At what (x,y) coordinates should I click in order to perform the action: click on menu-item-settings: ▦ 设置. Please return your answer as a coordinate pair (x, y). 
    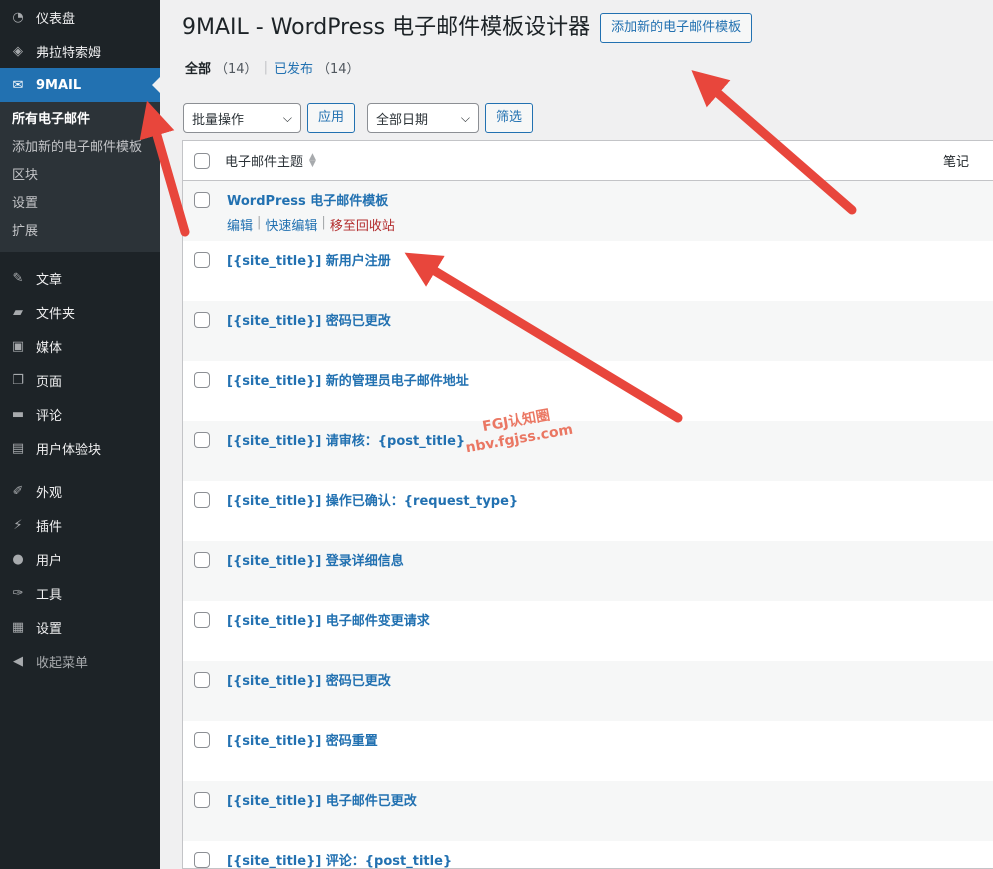
    Looking at the image, I should click on (80, 627).